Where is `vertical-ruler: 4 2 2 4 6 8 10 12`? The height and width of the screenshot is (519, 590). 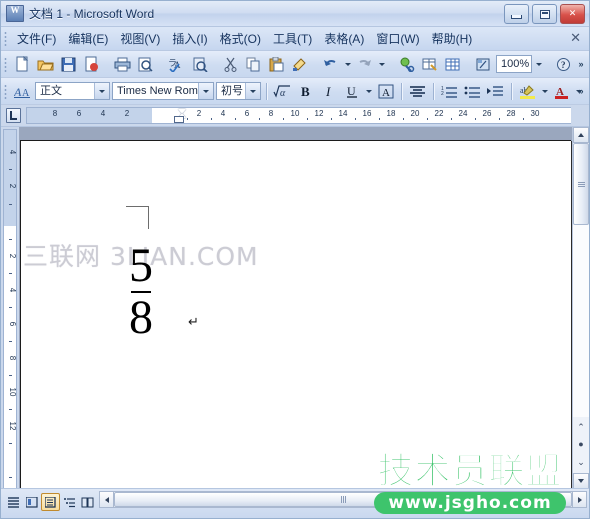 vertical-ruler: 4 2 2 4 6 8 10 12 is located at coordinates (10, 310).